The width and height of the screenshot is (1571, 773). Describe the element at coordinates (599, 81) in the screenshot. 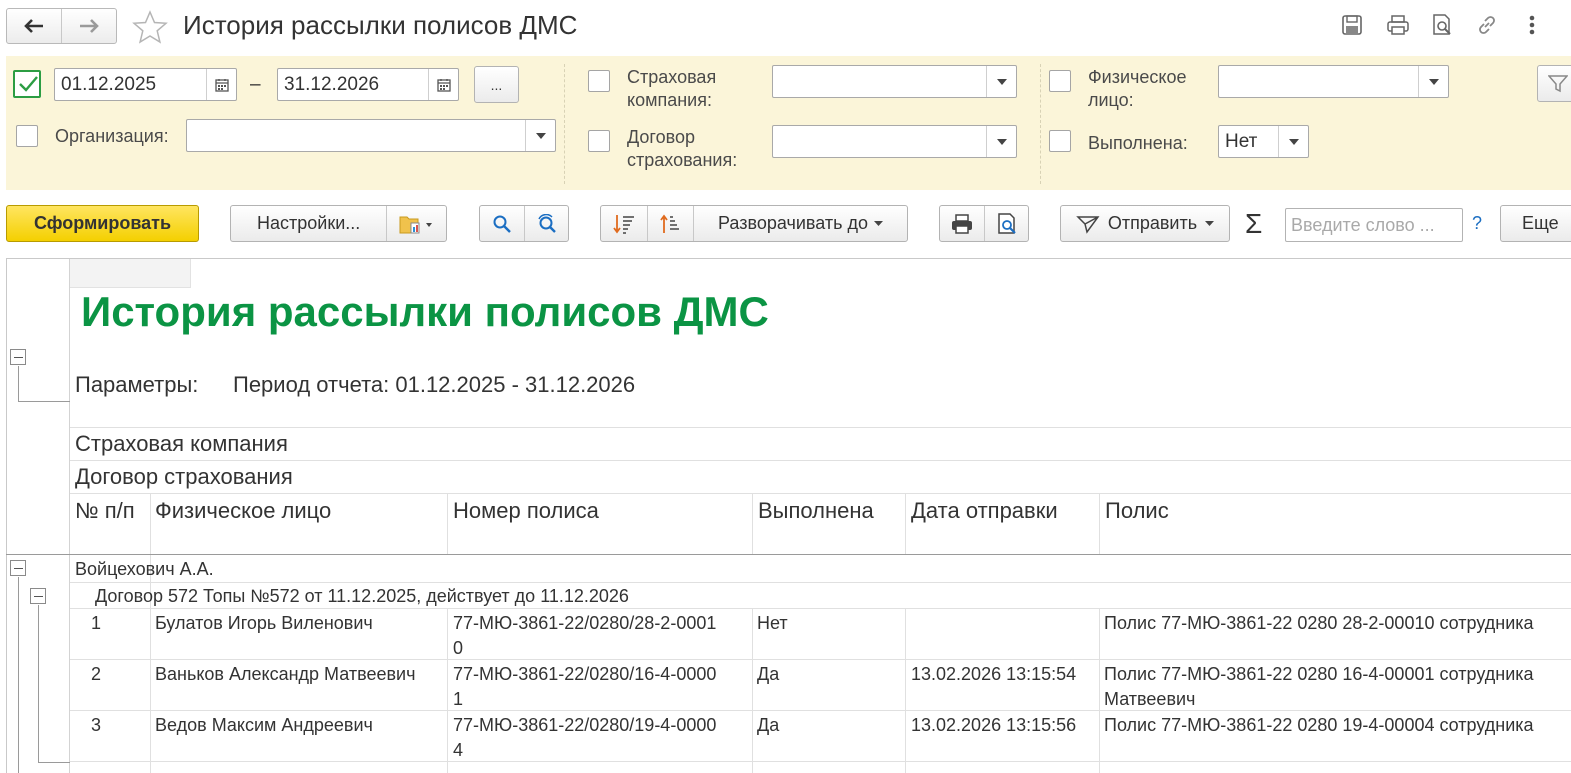

I see `insurance-company-checkbox` at that location.